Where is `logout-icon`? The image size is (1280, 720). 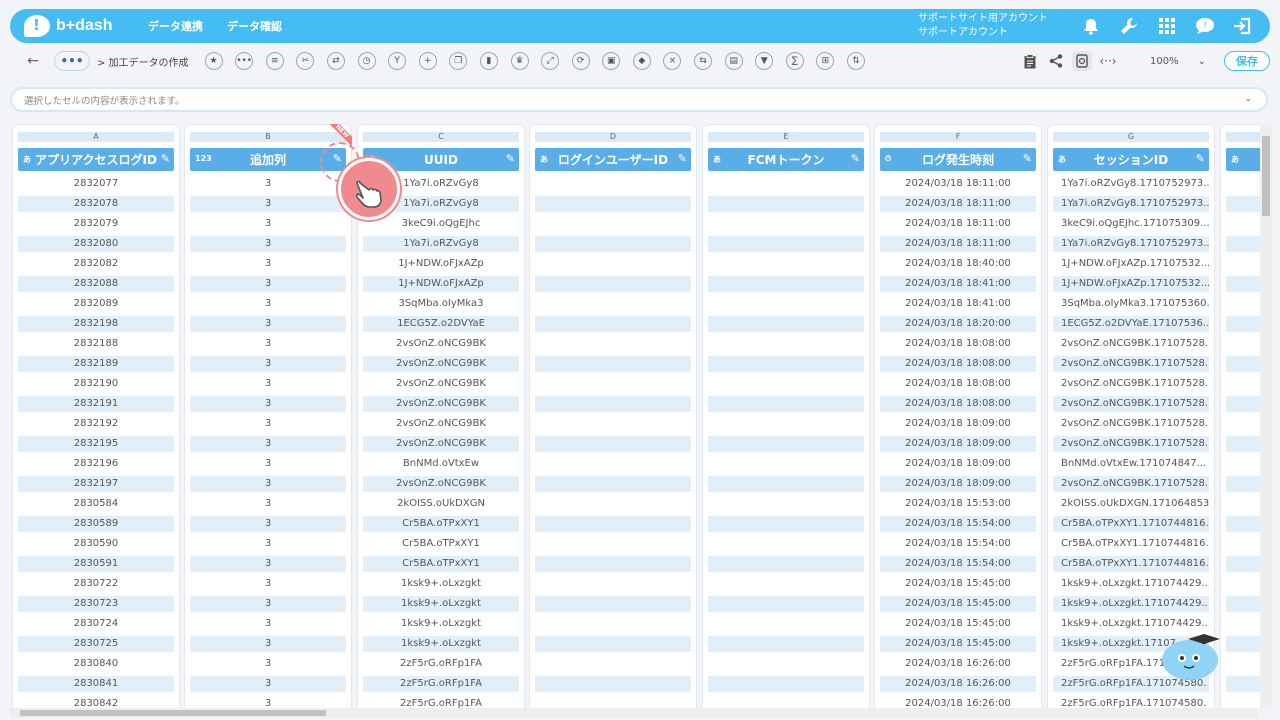
logout-icon is located at coordinates (1243, 26).